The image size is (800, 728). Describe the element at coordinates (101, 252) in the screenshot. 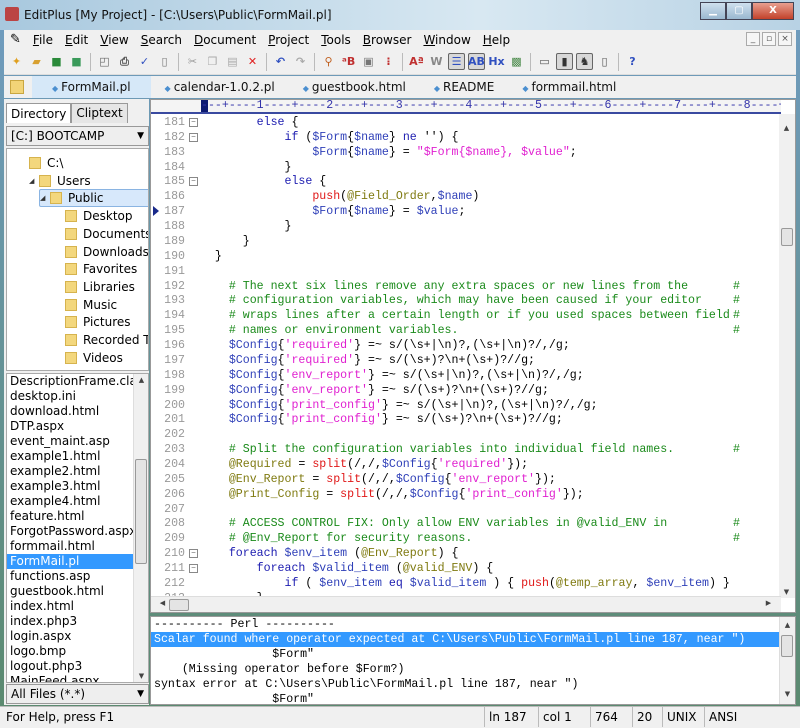

I see `tree-item-downloads: Downloads` at that location.